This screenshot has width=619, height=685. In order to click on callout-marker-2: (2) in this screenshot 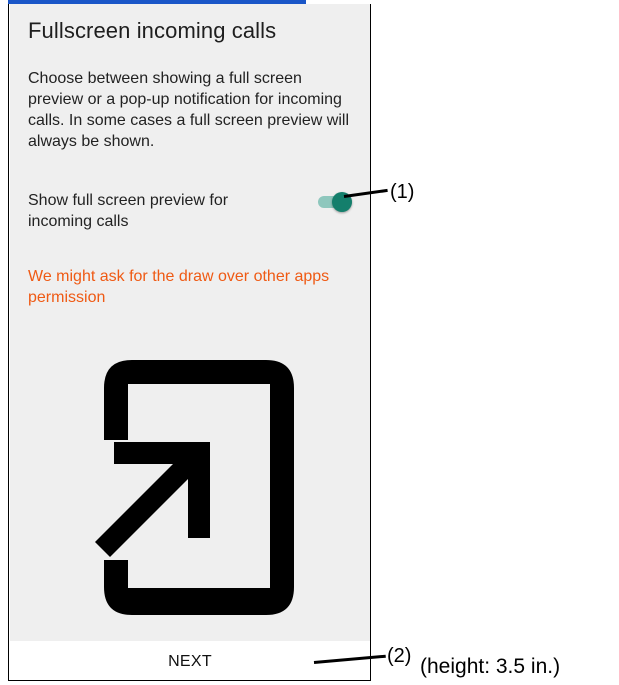, I will do `click(399, 656)`.